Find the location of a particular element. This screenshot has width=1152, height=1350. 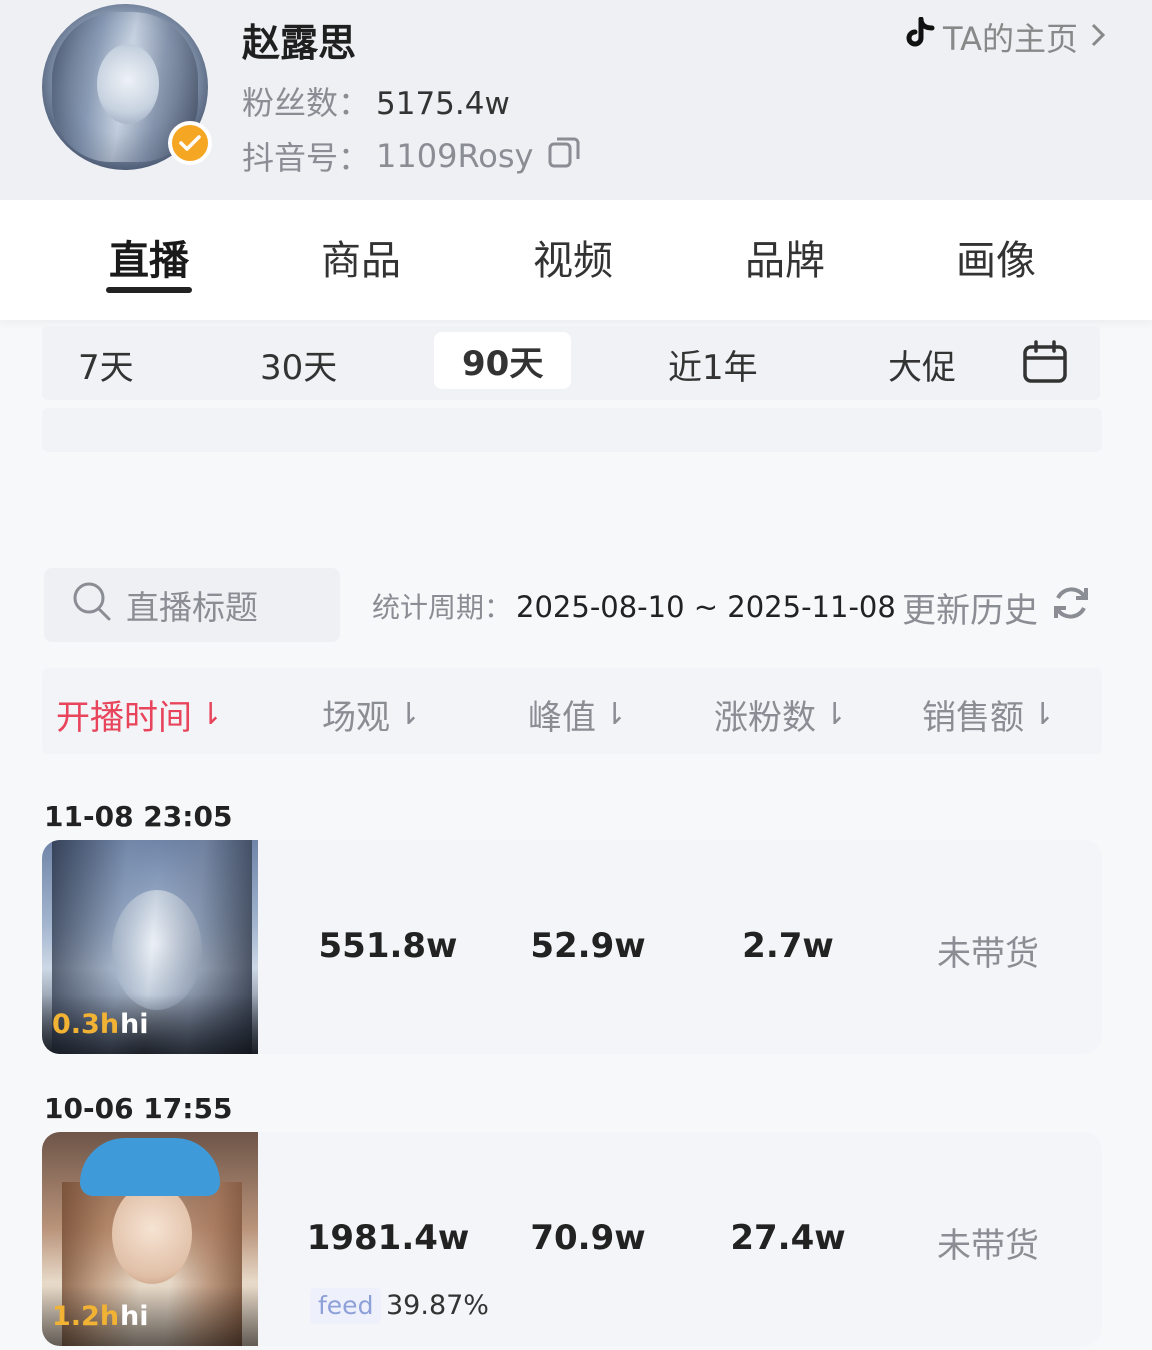

live-duration: 1.2h is located at coordinates (86, 1316).